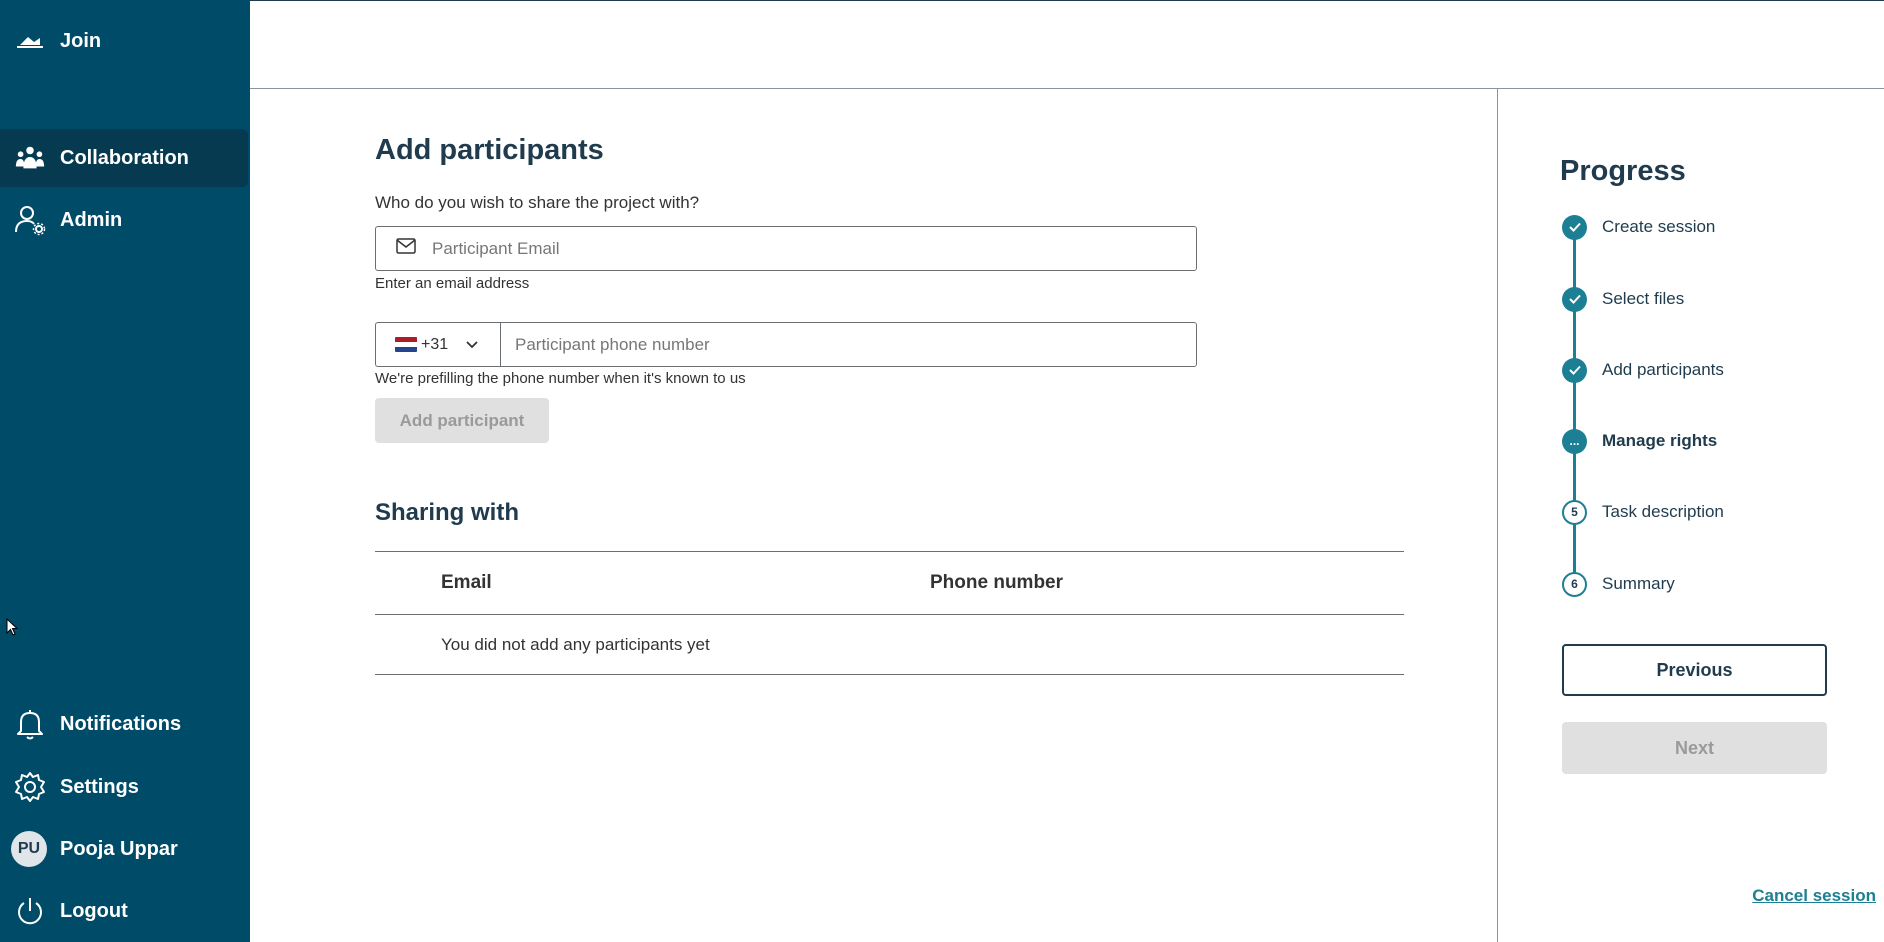 This screenshot has height=942, width=1884. I want to click on previous-button: Previous, so click(1694, 670).